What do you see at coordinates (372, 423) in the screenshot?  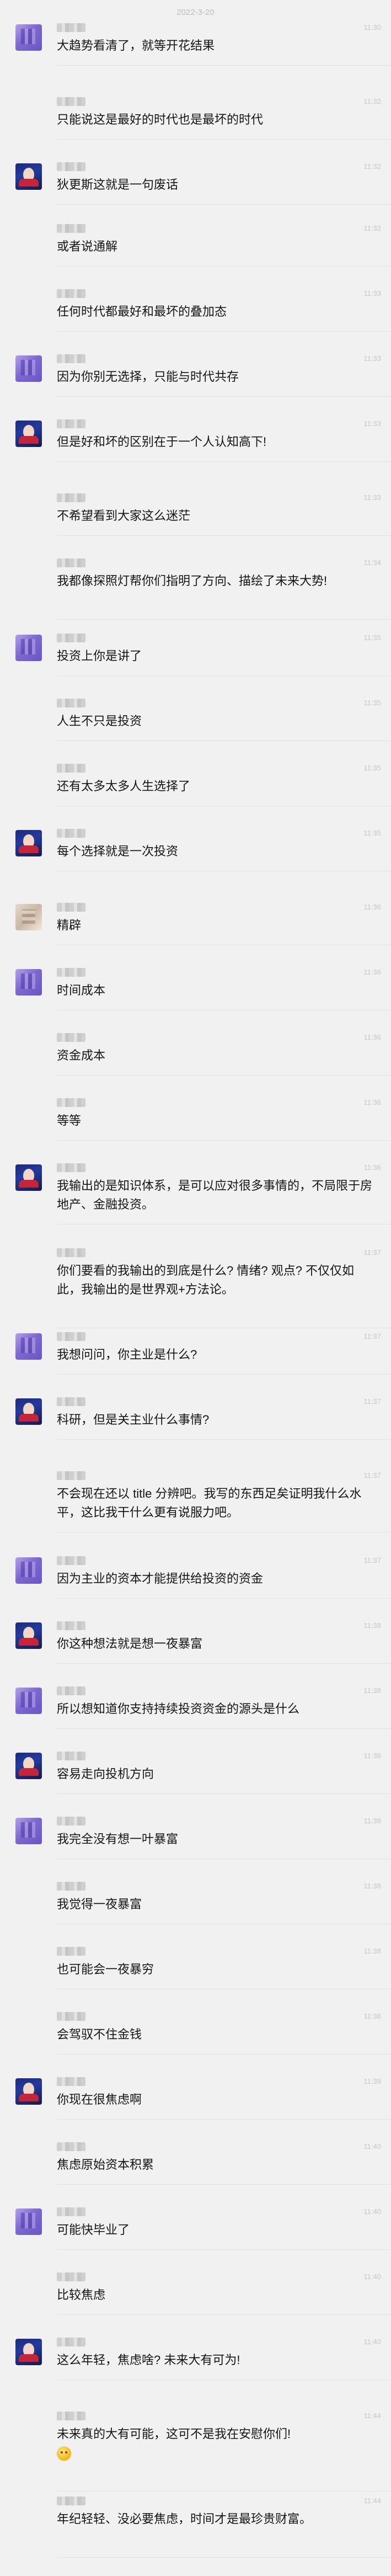 I see `message-time: 11:33` at bounding box center [372, 423].